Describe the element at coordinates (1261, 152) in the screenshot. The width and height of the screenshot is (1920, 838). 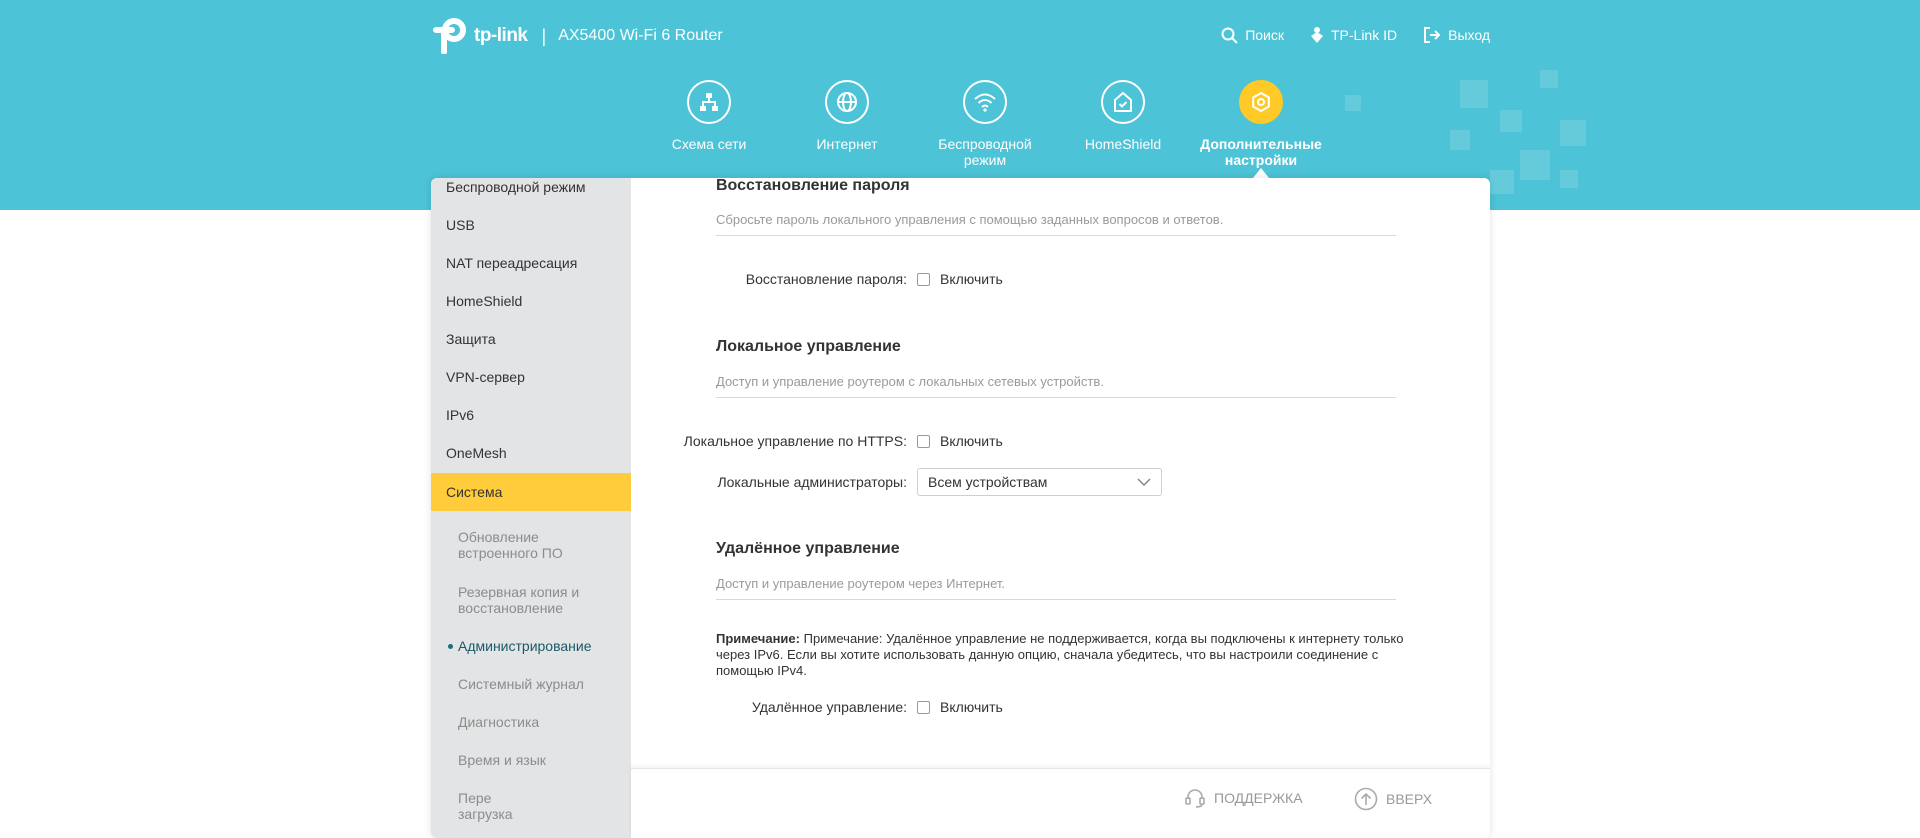
I see `nav-advanced-label: Дополнительные настройки` at that location.